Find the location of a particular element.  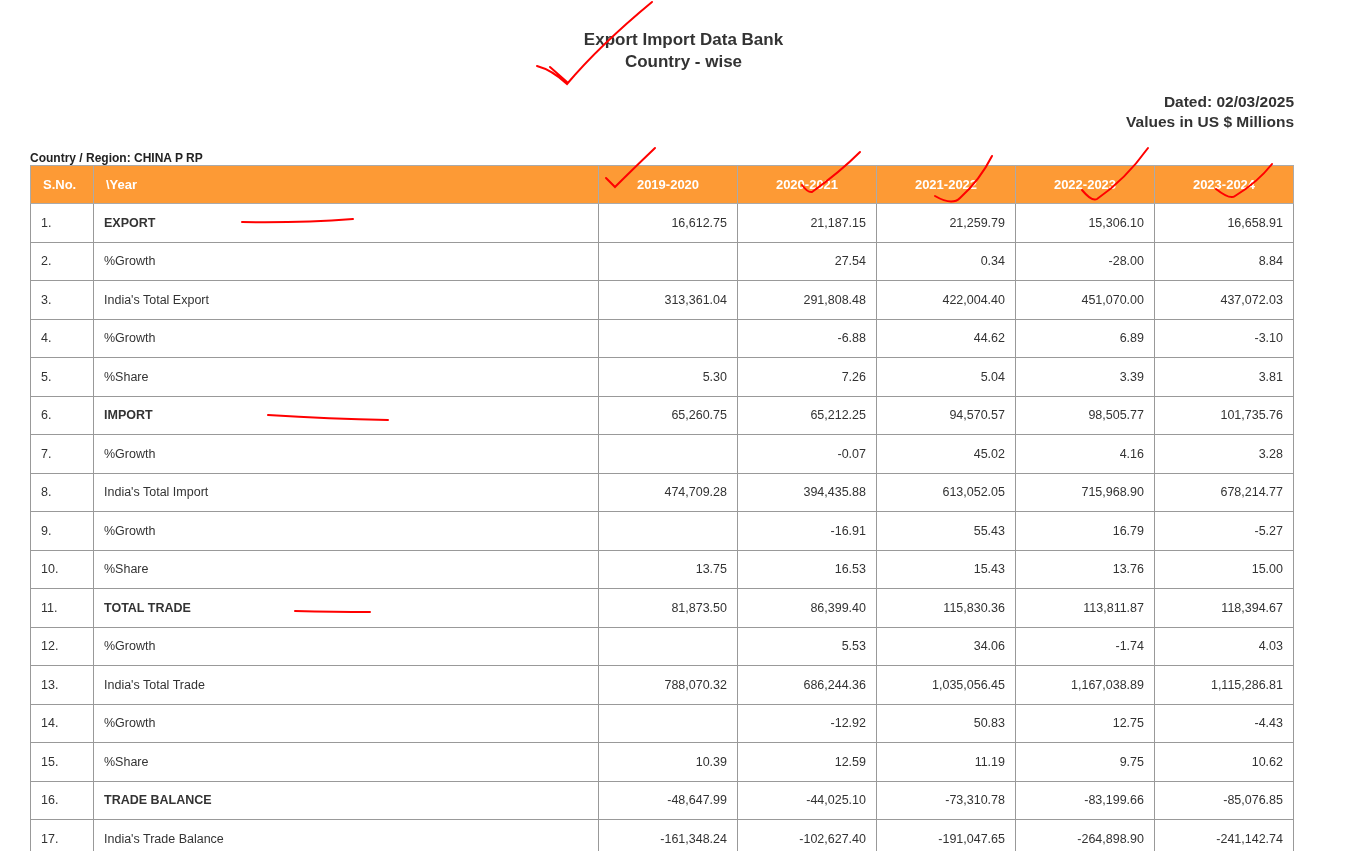

table-cell: 9.75 is located at coordinates (1085, 761).